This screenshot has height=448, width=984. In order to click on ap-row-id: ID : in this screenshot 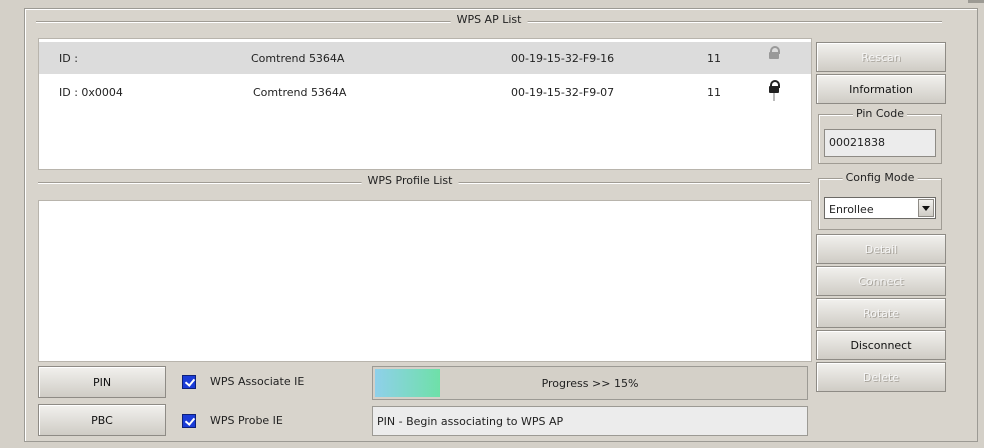, I will do `click(68, 58)`.